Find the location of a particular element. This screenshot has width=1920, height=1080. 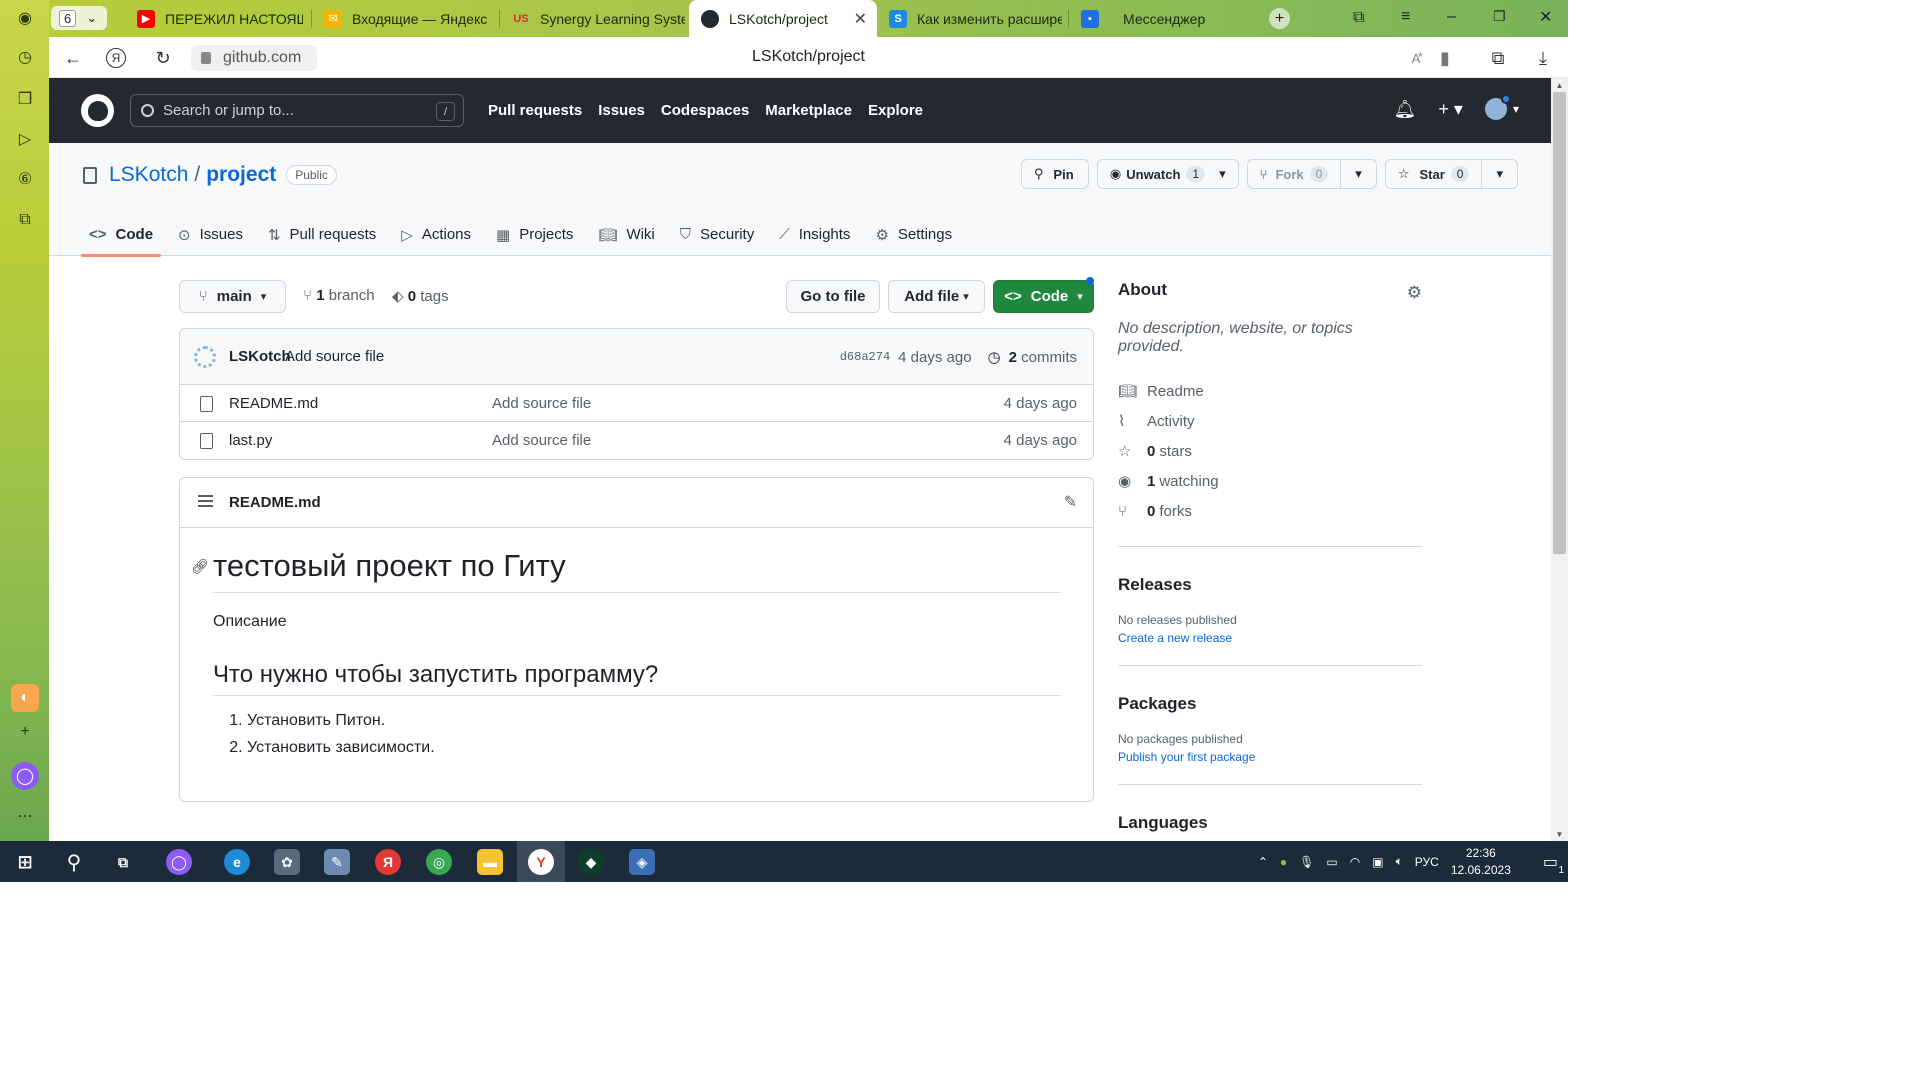

zen-app-icon: ◐ is located at coordinates (25, 698).